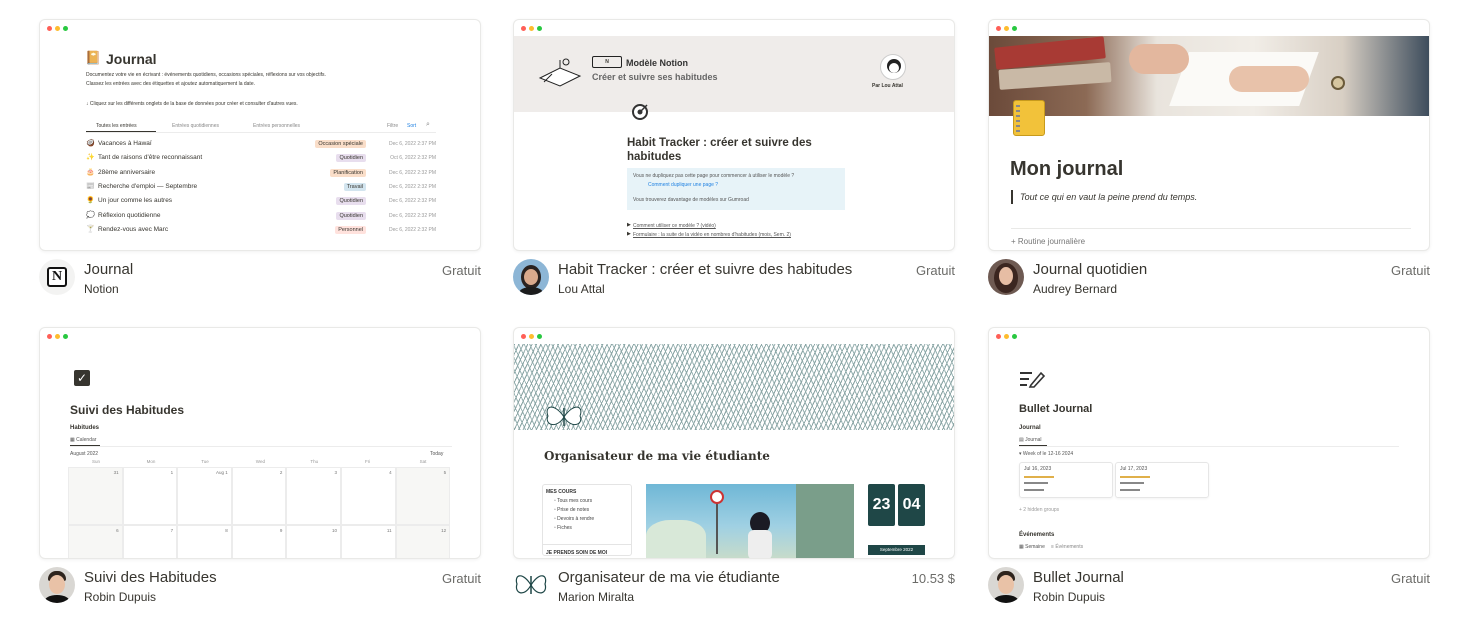  What do you see at coordinates (750, 521) in the screenshot?
I see `anime-illustration` at bounding box center [750, 521].